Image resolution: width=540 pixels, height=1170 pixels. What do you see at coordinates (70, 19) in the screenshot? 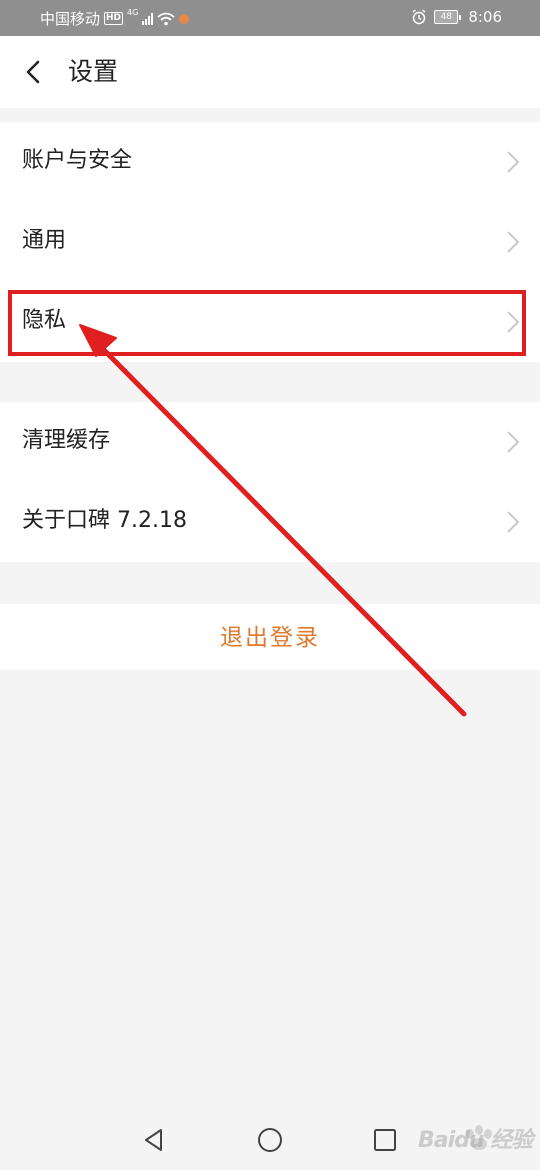
I see `carrier-name: 中国移动` at bounding box center [70, 19].